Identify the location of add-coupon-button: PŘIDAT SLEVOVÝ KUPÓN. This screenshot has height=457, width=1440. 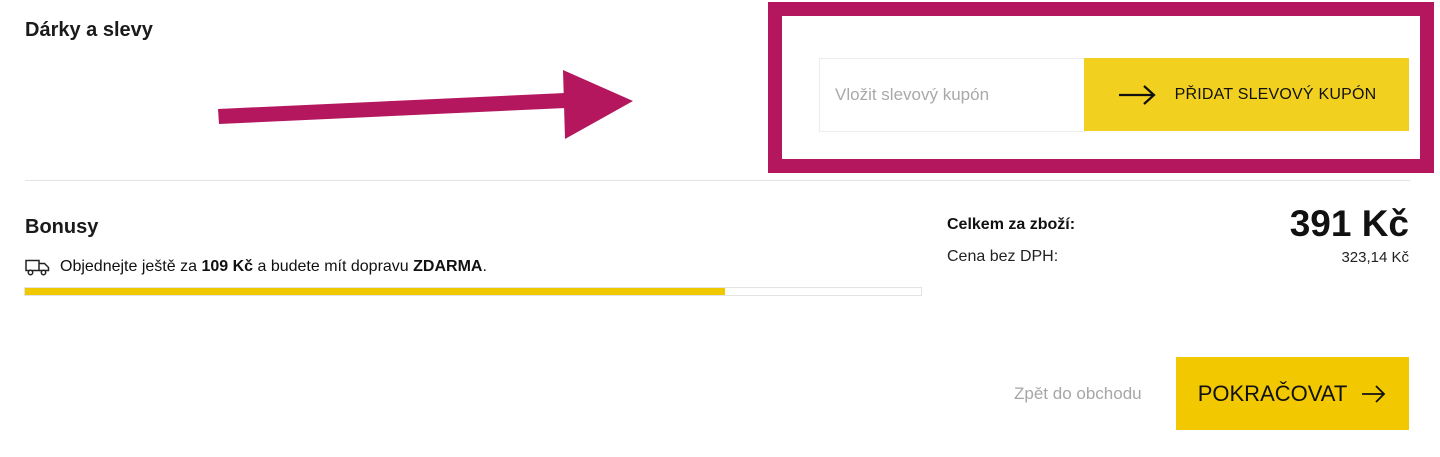
(1246, 94).